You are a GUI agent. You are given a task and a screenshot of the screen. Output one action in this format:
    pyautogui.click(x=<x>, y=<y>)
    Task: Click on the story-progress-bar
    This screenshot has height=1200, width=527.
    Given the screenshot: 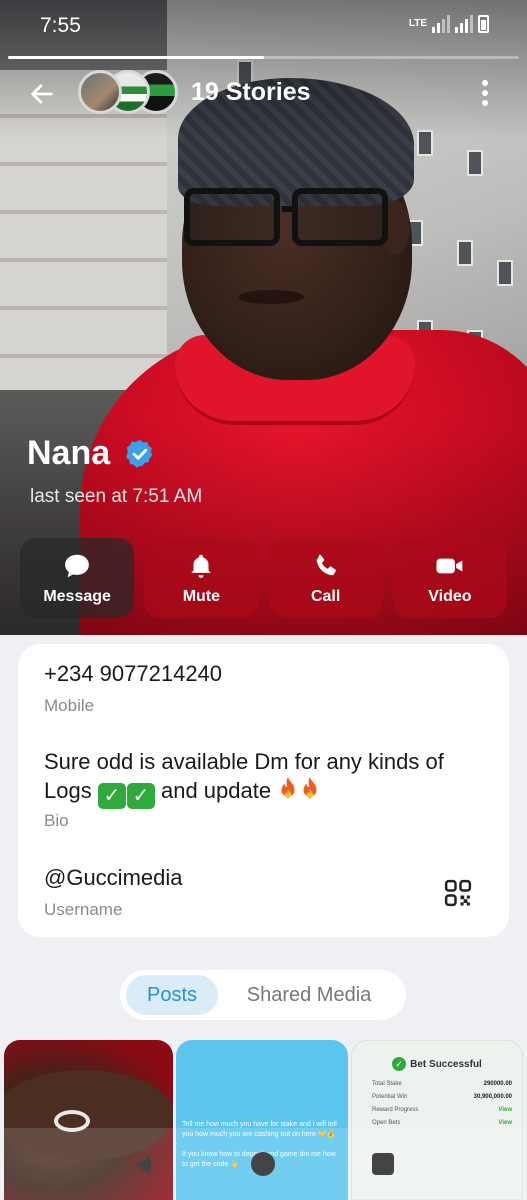 What is the action you would take?
    pyautogui.click(x=263, y=57)
    